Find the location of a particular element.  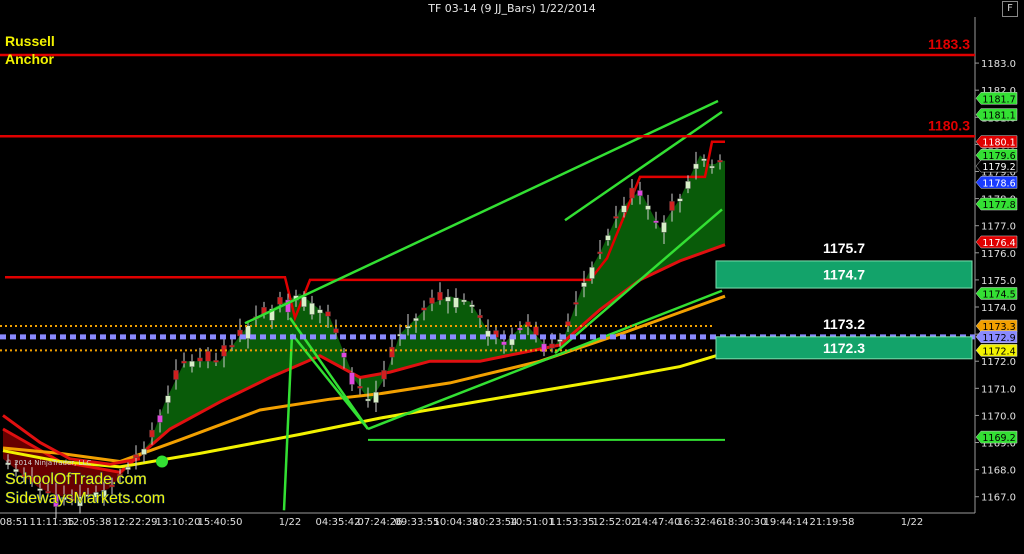

y-tick-label: 1170.0 is located at coordinates (998, 416).